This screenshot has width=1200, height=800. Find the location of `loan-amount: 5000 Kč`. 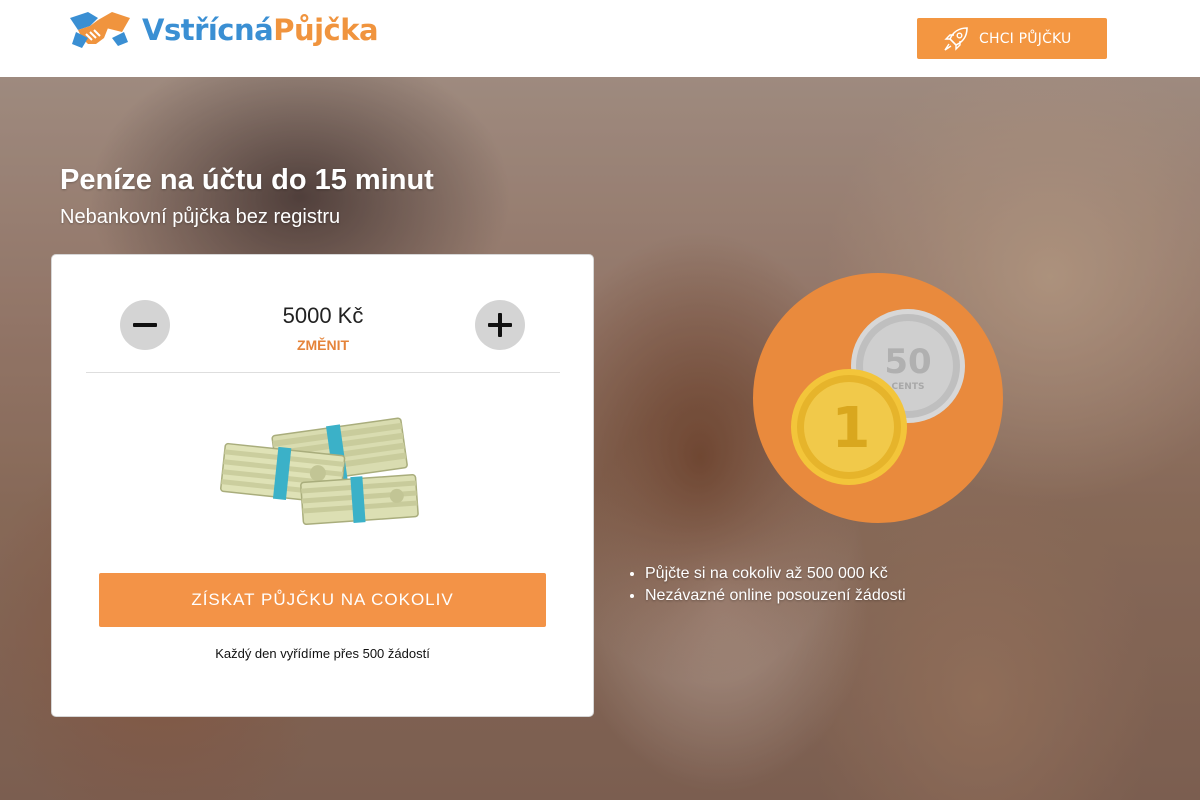

loan-amount: 5000 Kč is located at coordinates (323, 315).